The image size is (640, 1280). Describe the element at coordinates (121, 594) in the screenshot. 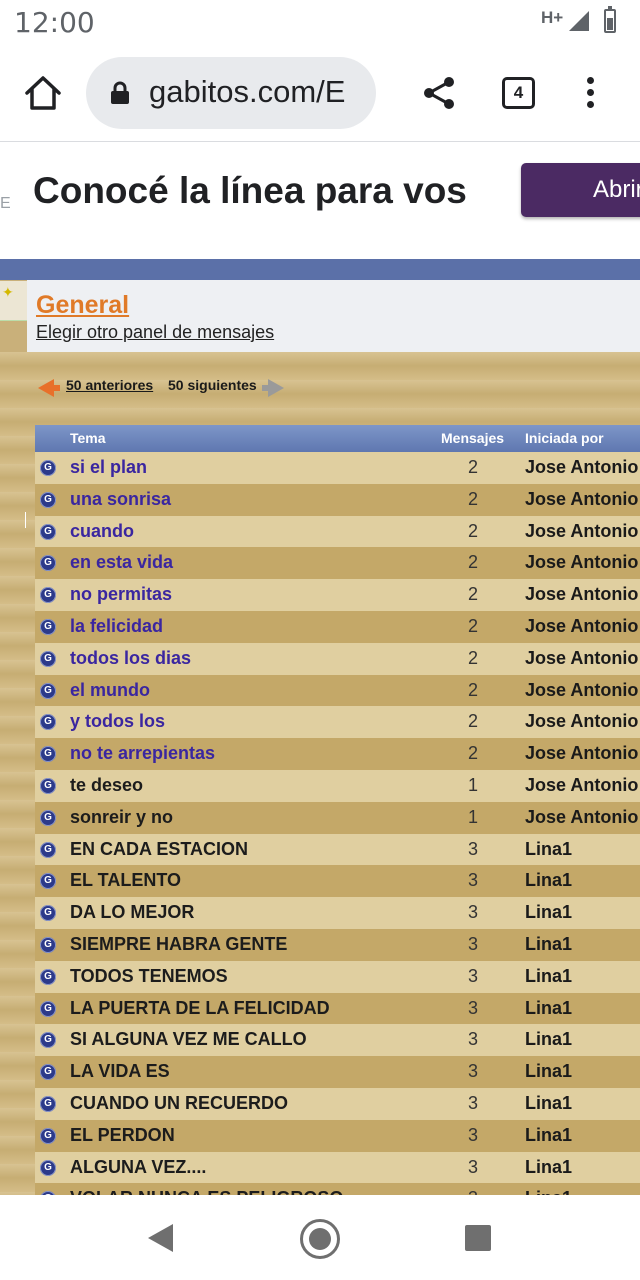

I see `topic-title: no permitas` at that location.